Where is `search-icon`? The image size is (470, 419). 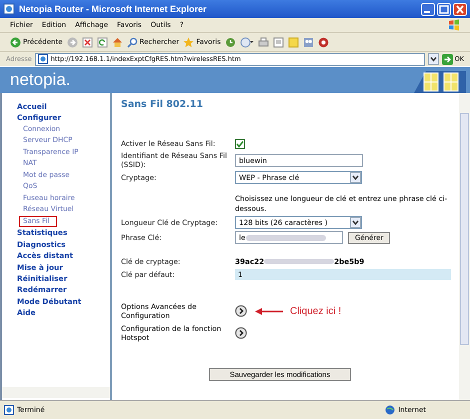 search-icon is located at coordinates (132, 42).